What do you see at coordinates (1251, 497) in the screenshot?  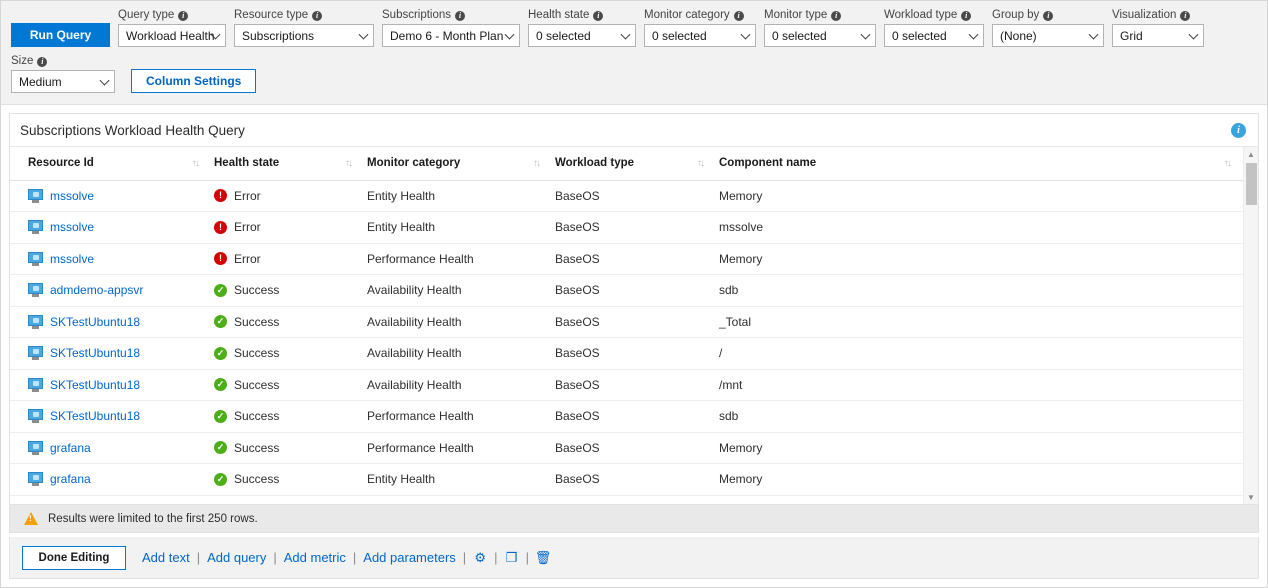 I see `scroll-down-arrow-icon: ▼` at bounding box center [1251, 497].